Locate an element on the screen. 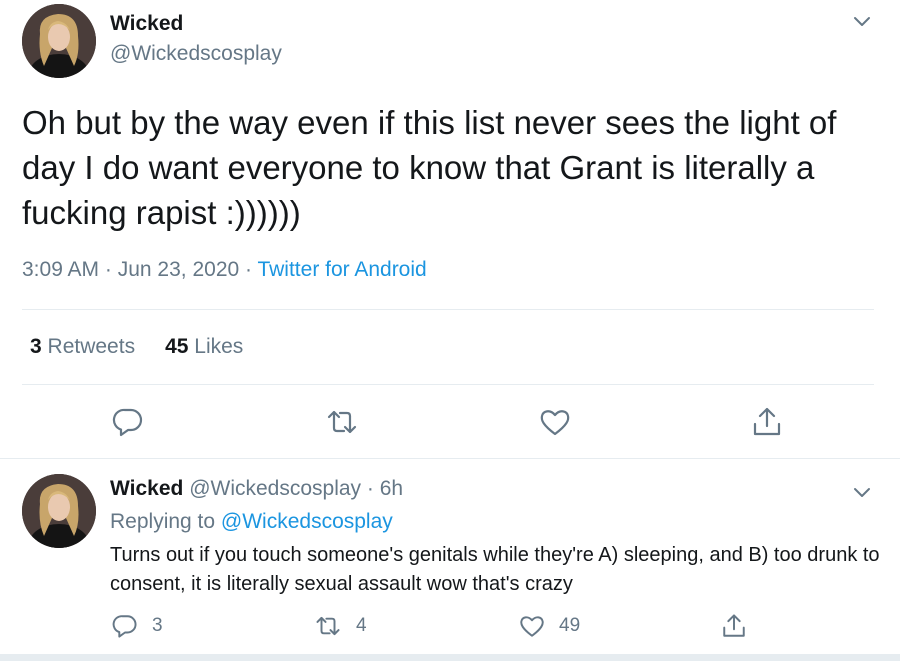 This screenshot has height=661, width=900. likes-label: Likes is located at coordinates (219, 346).